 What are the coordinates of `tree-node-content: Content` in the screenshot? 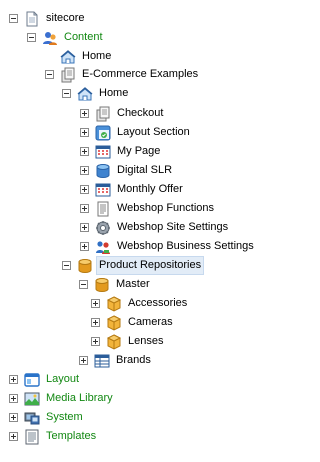 It's located at (66, 37).